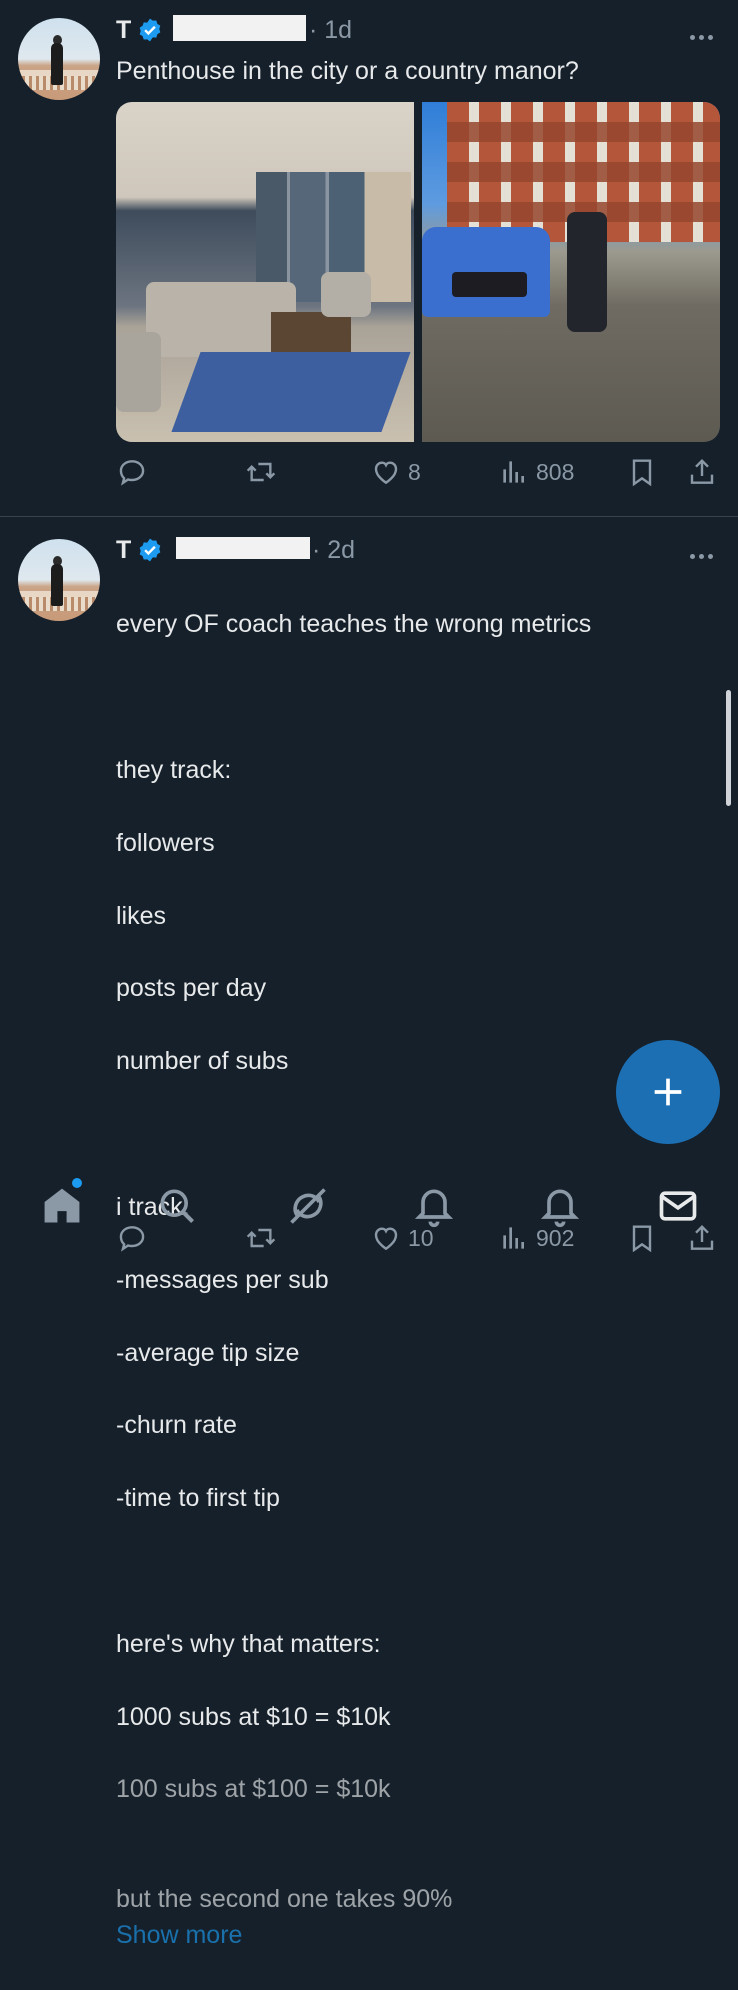 The image size is (738, 1990). I want to click on tweet-time: · 2d, so click(333, 550).